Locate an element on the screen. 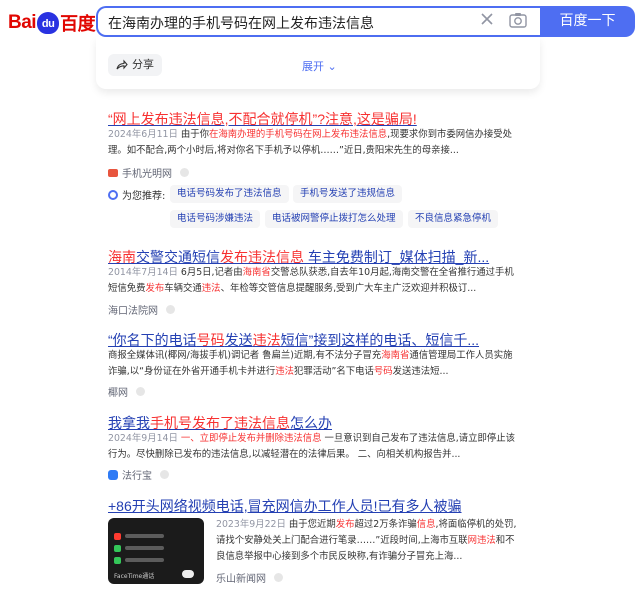  desc-text: 和不 is located at coordinates (505, 540).